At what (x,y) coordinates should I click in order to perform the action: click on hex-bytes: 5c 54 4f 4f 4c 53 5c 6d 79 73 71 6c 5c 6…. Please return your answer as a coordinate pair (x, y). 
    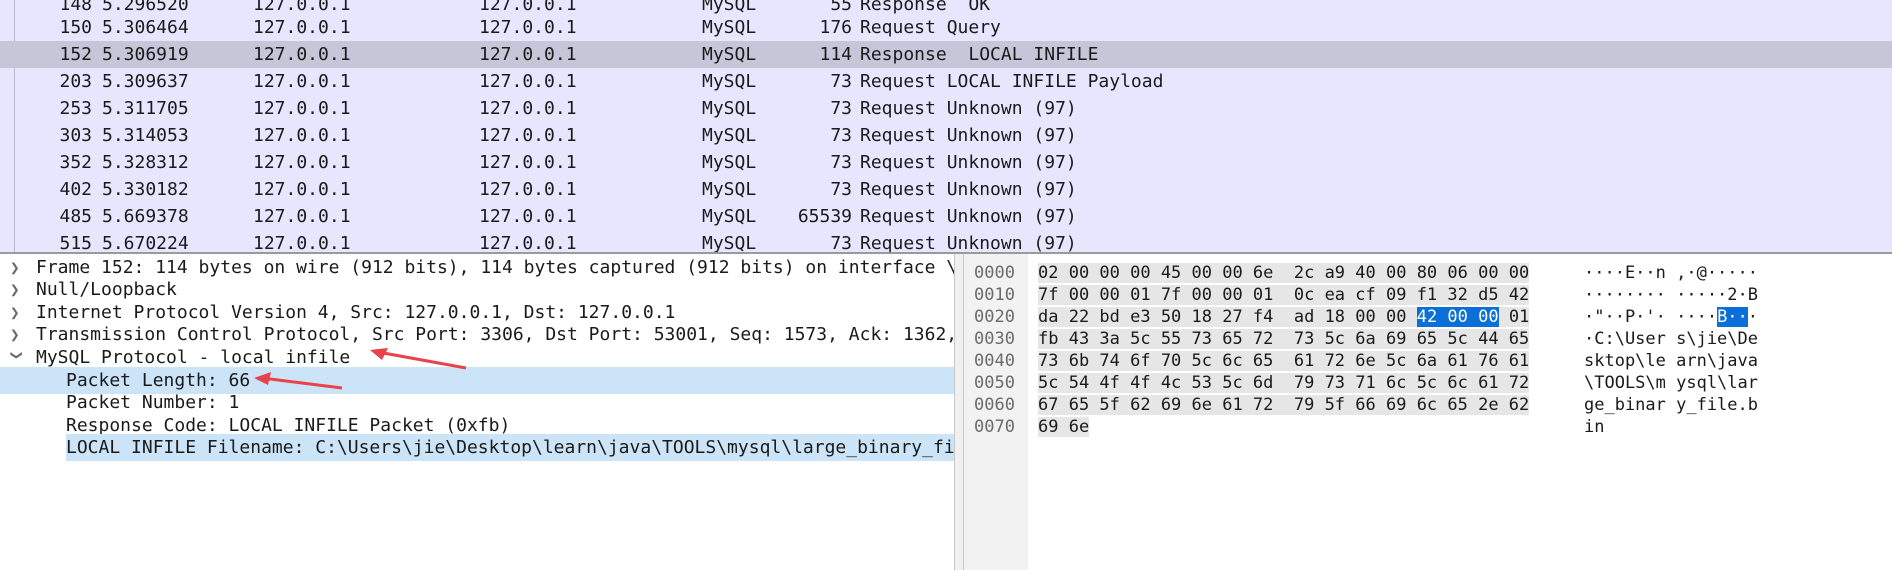
    Looking at the image, I should click on (1284, 383).